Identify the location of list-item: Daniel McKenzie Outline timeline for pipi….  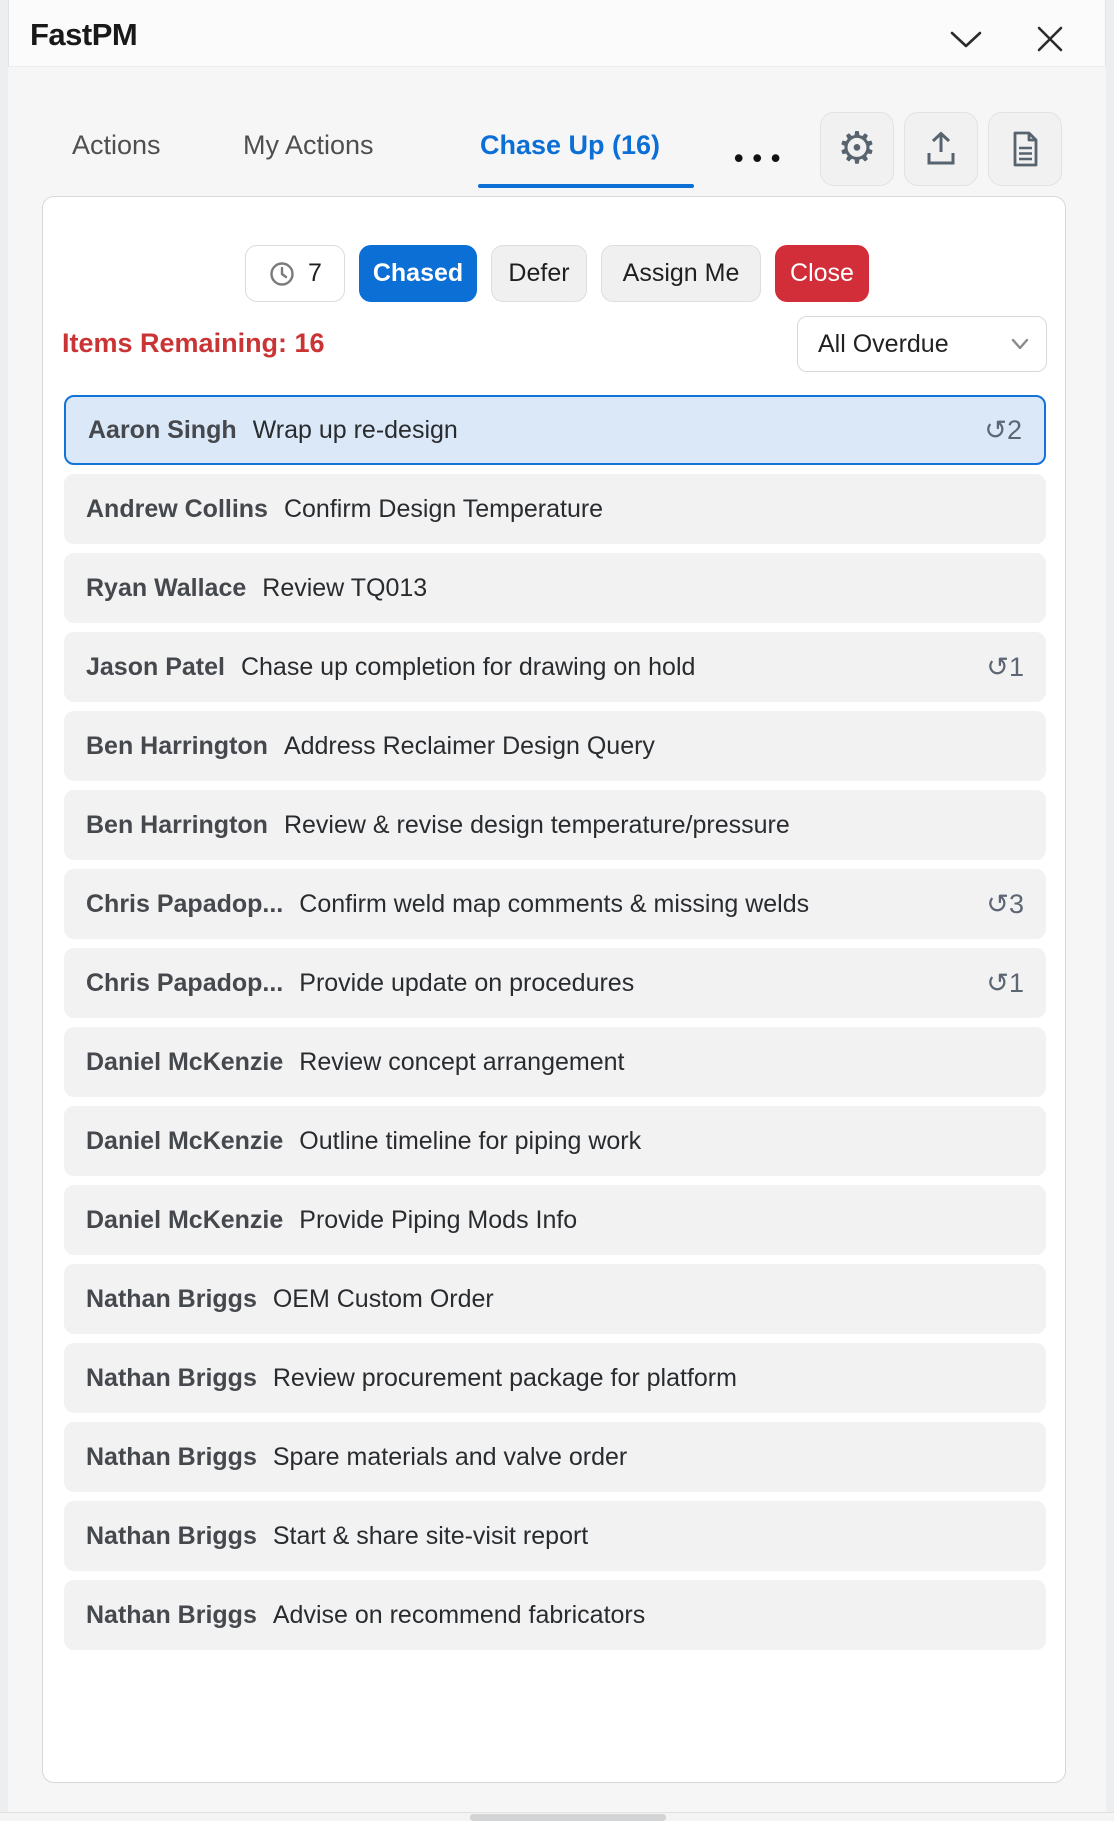
(555, 1141).